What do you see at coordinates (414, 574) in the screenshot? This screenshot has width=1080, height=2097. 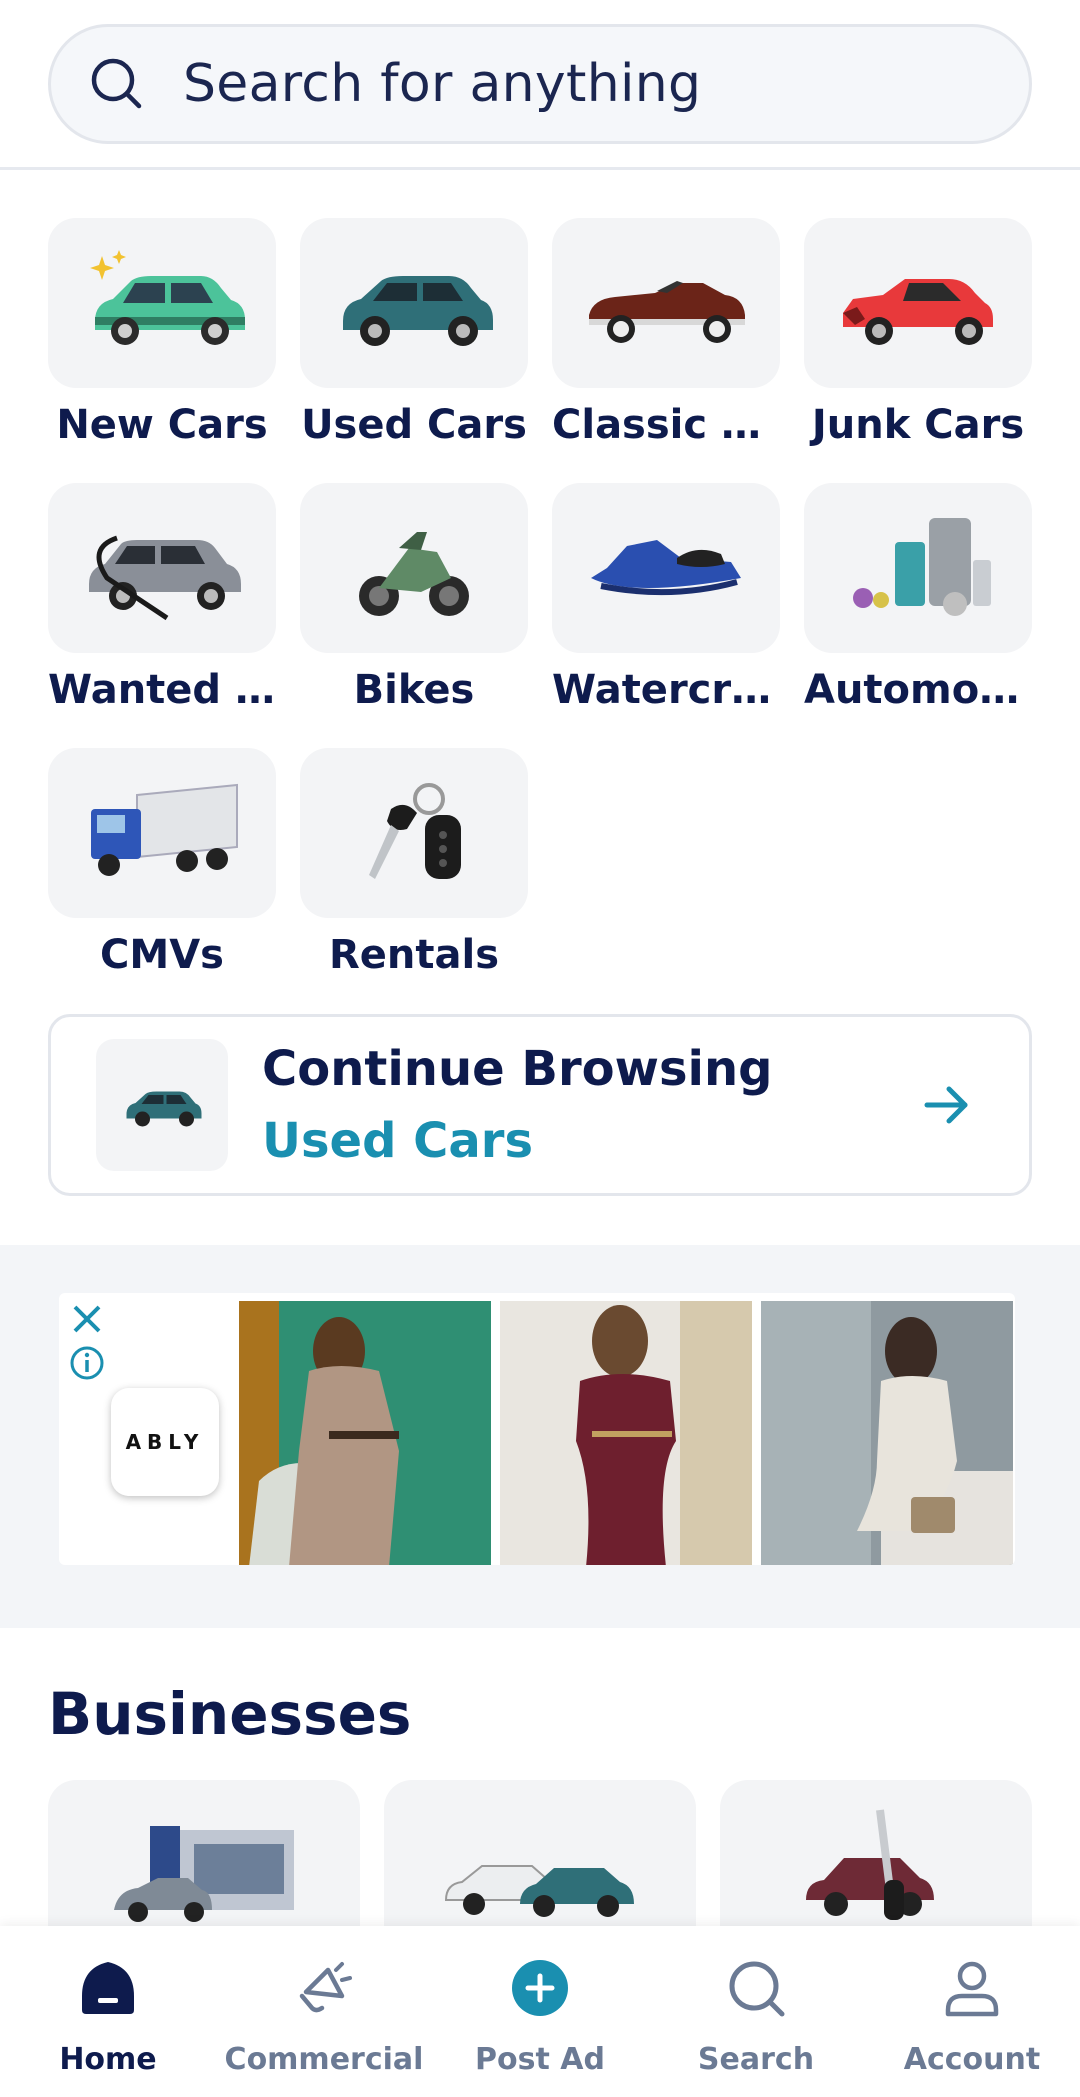 I see `bike-icon` at bounding box center [414, 574].